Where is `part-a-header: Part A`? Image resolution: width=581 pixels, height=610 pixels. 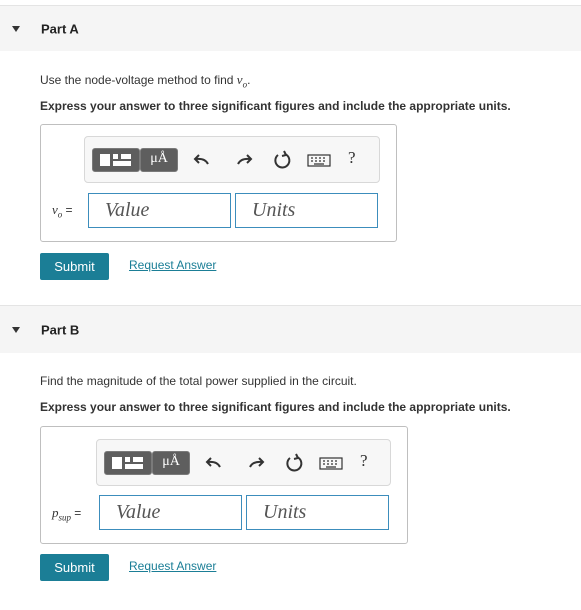 part-a-header: Part A is located at coordinates (290, 28).